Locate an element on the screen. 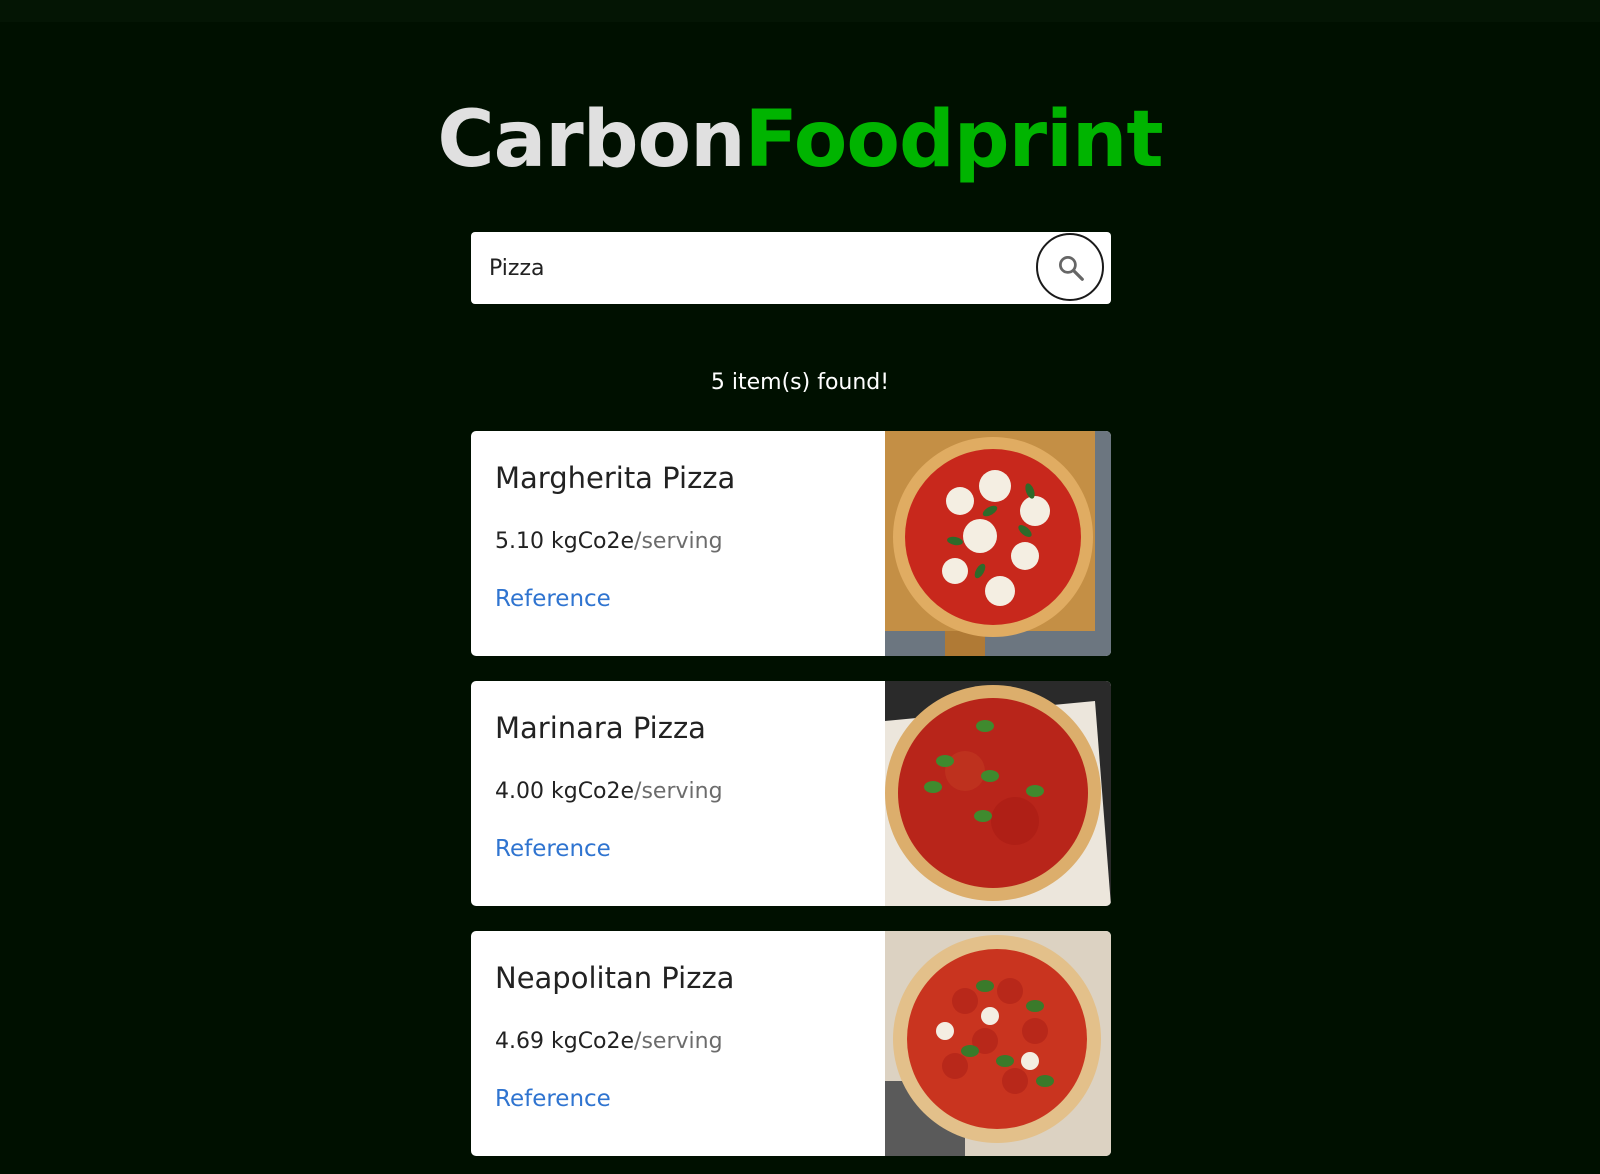 The width and height of the screenshot is (1600, 1174). emission-value: 4.00 kgCo2e/serving is located at coordinates (609, 791).